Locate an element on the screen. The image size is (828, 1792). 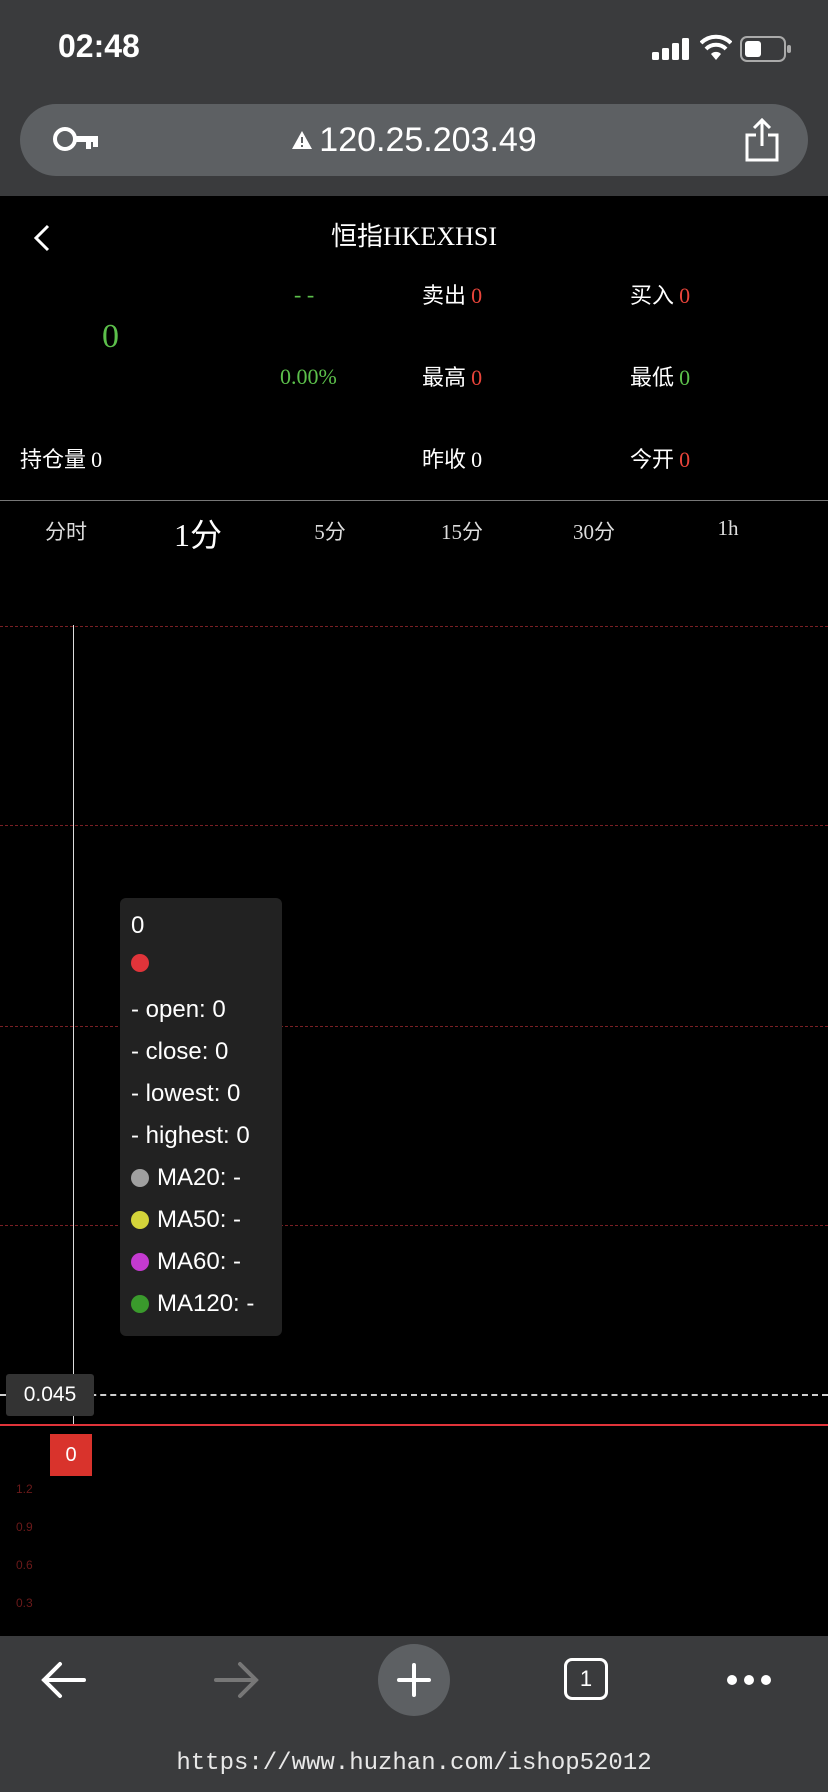
battery-icon is located at coordinates (765, 49).